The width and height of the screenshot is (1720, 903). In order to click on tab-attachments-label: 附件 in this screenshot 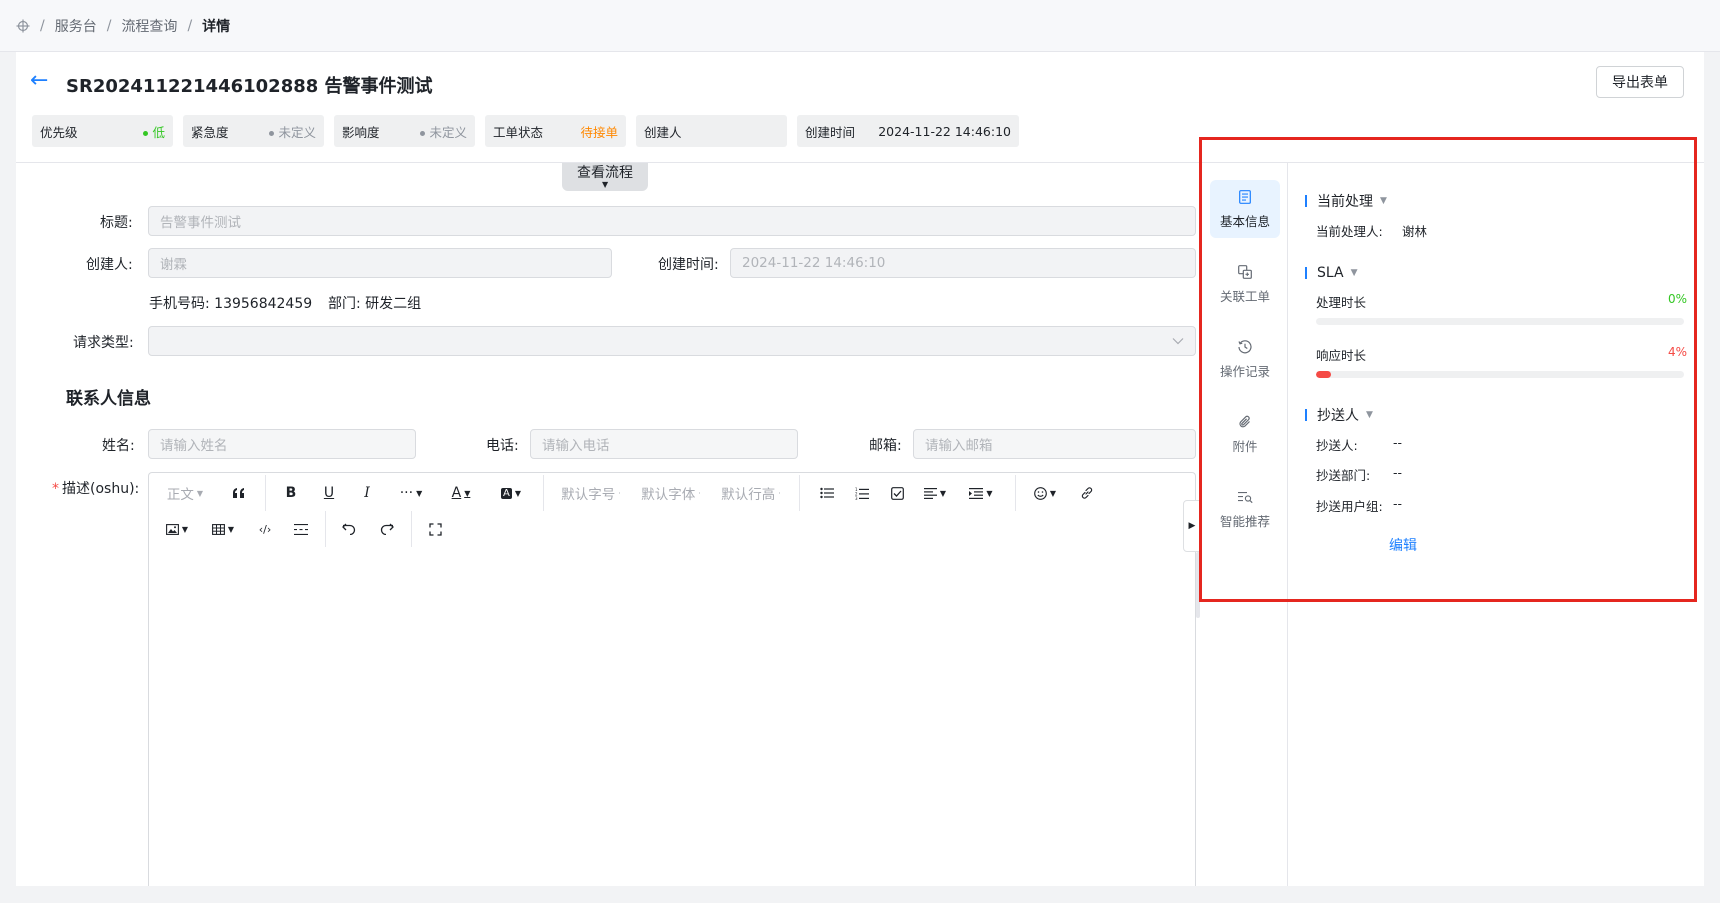, I will do `click(1245, 446)`.